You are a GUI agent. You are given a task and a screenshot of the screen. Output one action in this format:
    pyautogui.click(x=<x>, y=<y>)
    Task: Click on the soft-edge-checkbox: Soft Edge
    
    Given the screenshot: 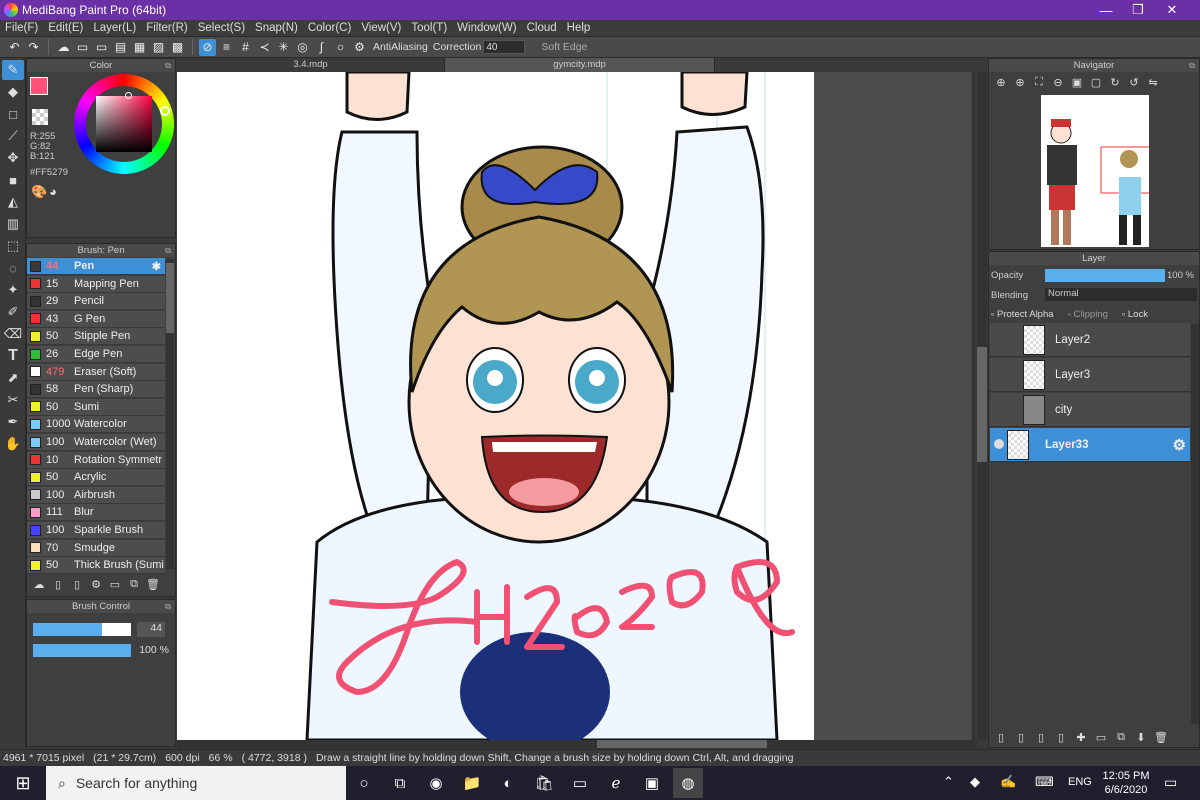 What is the action you would take?
    pyautogui.click(x=564, y=47)
    